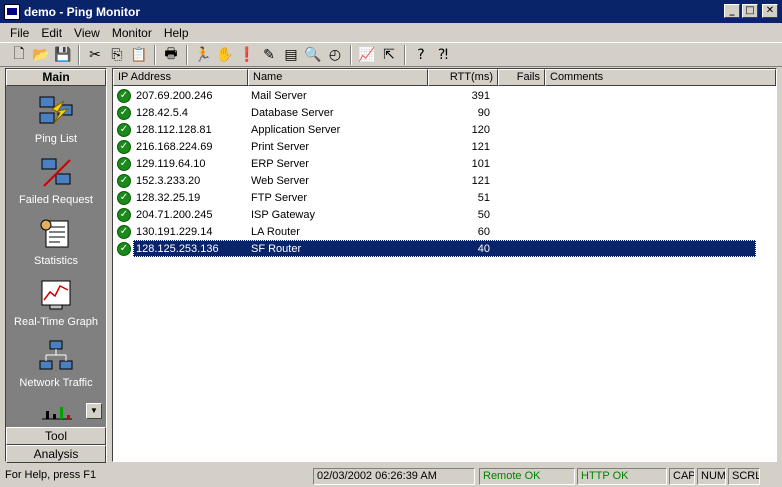  I want to click on cell-name: Web Server, so click(280, 180).